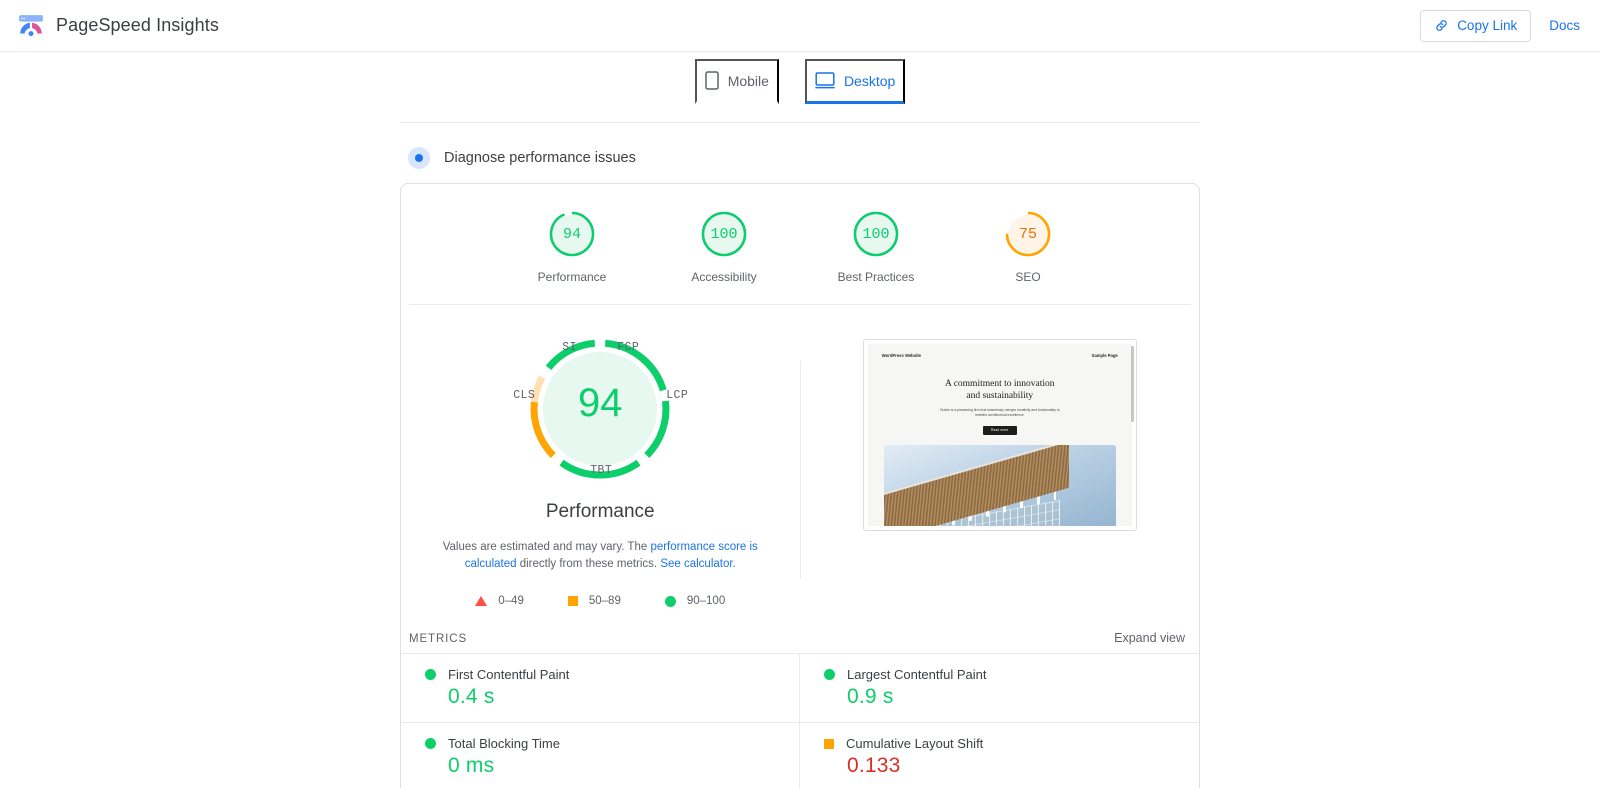  I want to click on metric-cumulative-layout-shift: Cumulative Layout Shift 0.133, so click(999, 755).